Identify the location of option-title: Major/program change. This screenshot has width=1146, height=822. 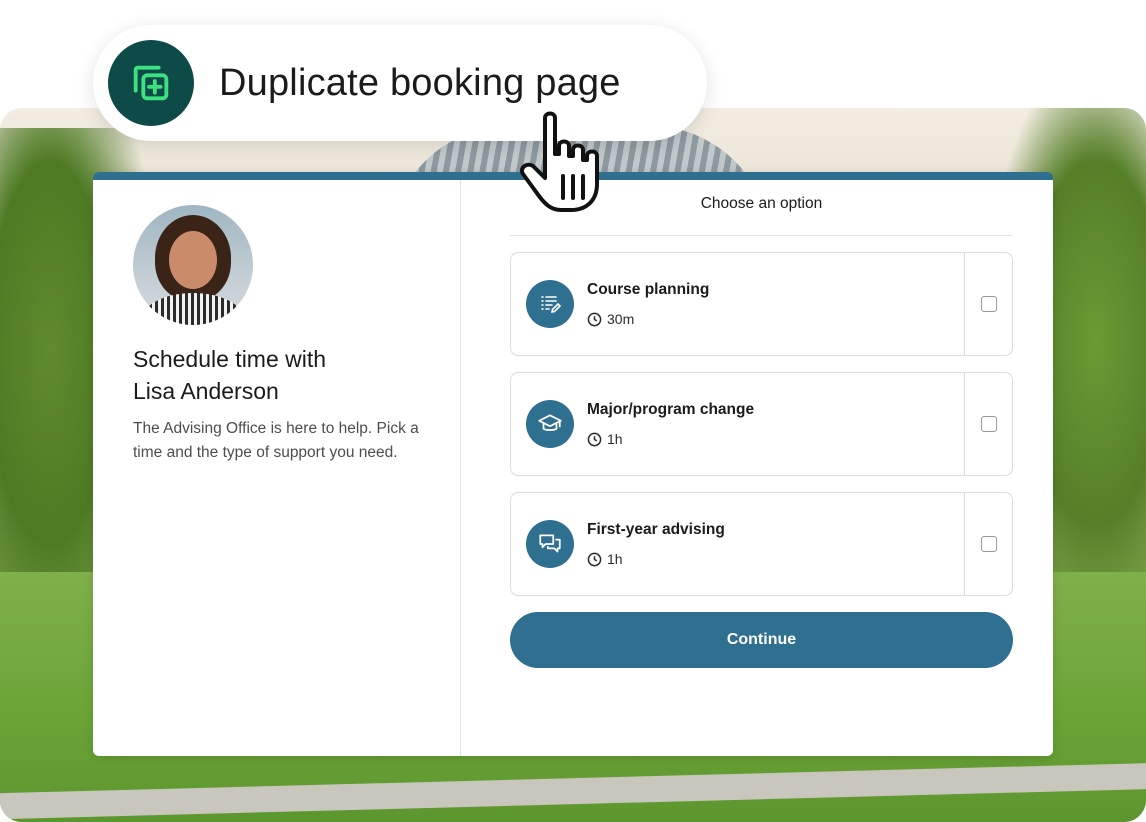
(671, 409).